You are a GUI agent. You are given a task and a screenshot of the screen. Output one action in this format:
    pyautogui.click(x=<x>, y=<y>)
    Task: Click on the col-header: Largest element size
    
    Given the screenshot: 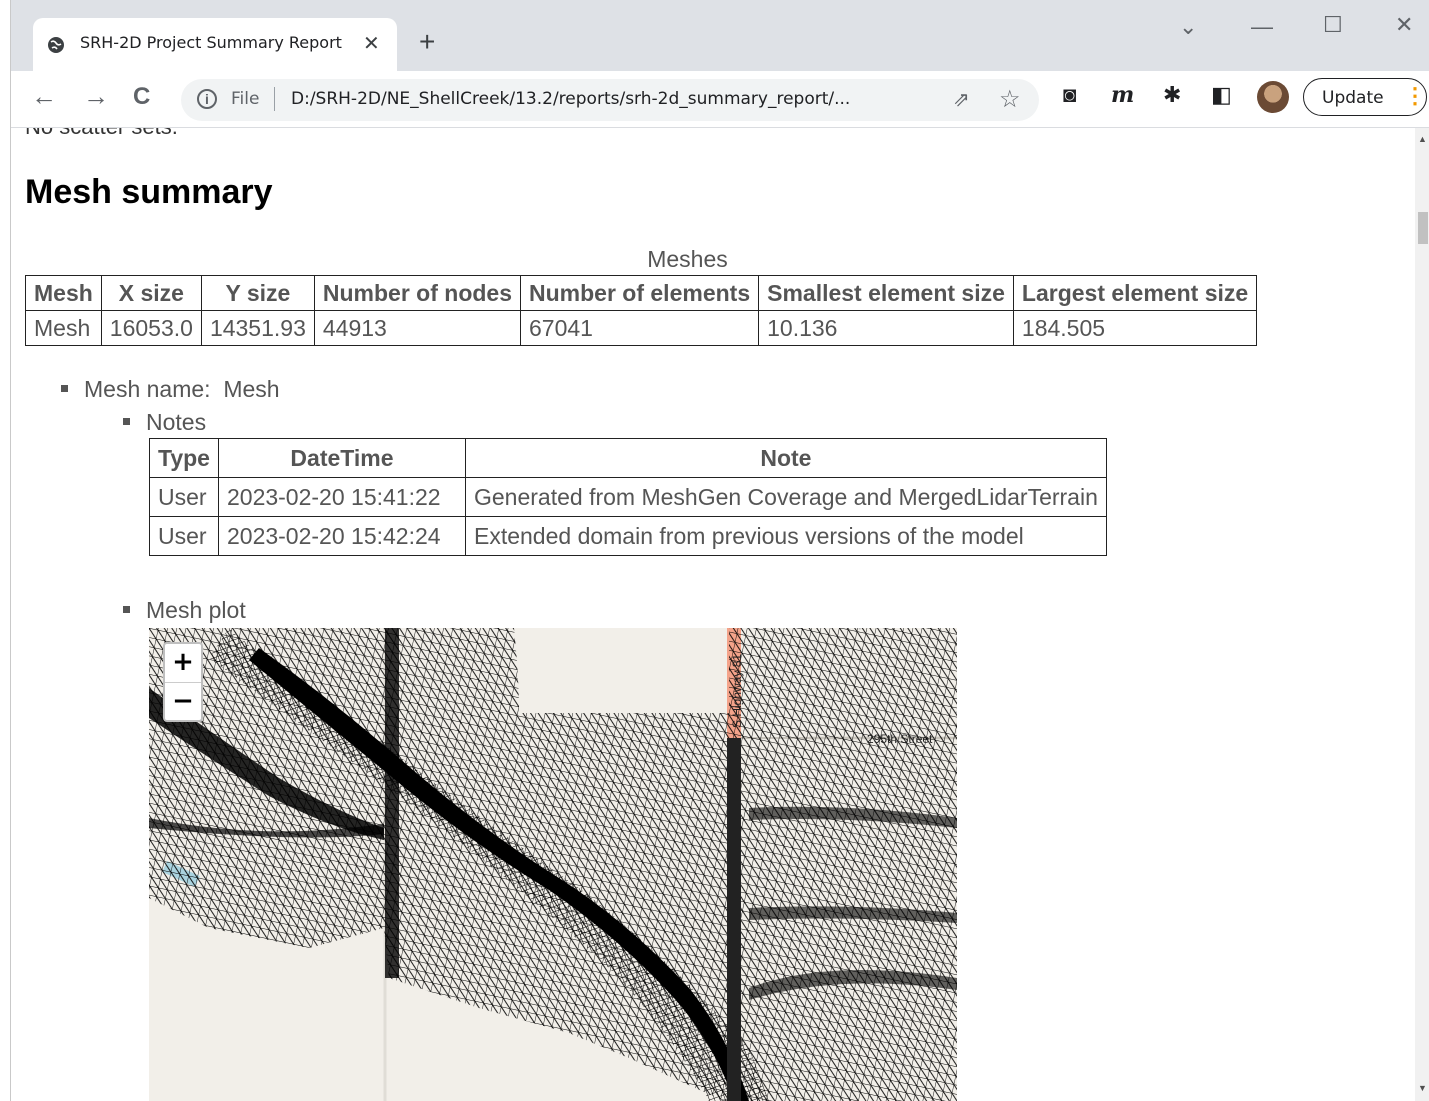 What is the action you would take?
    pyautogui.click(x=1135, y=293)
    